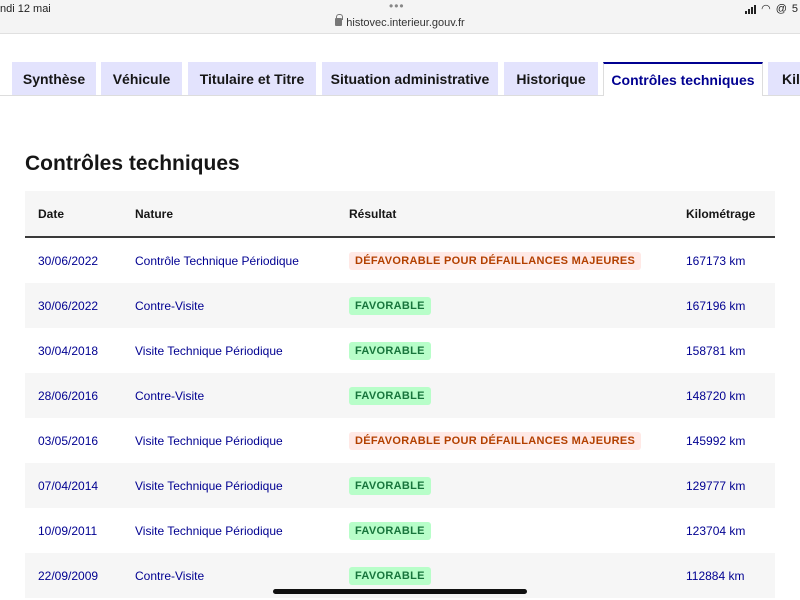  What do you see at coordinates (771, 8) in the screenshot?
I see `status-indicators: ◠ @ 5` at bounding box center [771, 8].